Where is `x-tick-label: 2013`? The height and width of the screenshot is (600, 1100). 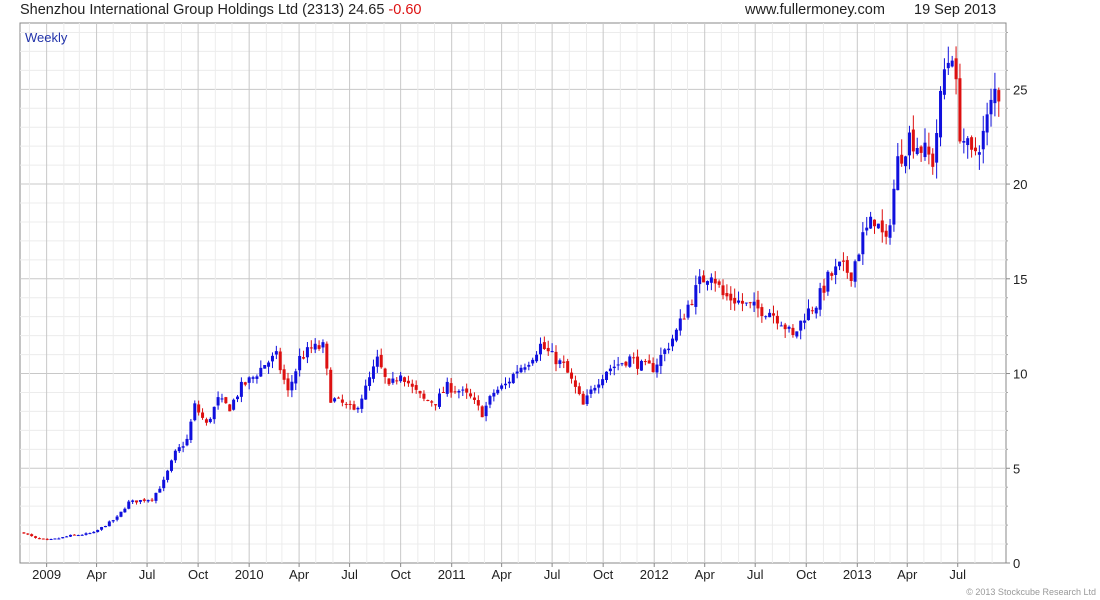
x-tick-label: 2013 is located at coordinates (857, 574).